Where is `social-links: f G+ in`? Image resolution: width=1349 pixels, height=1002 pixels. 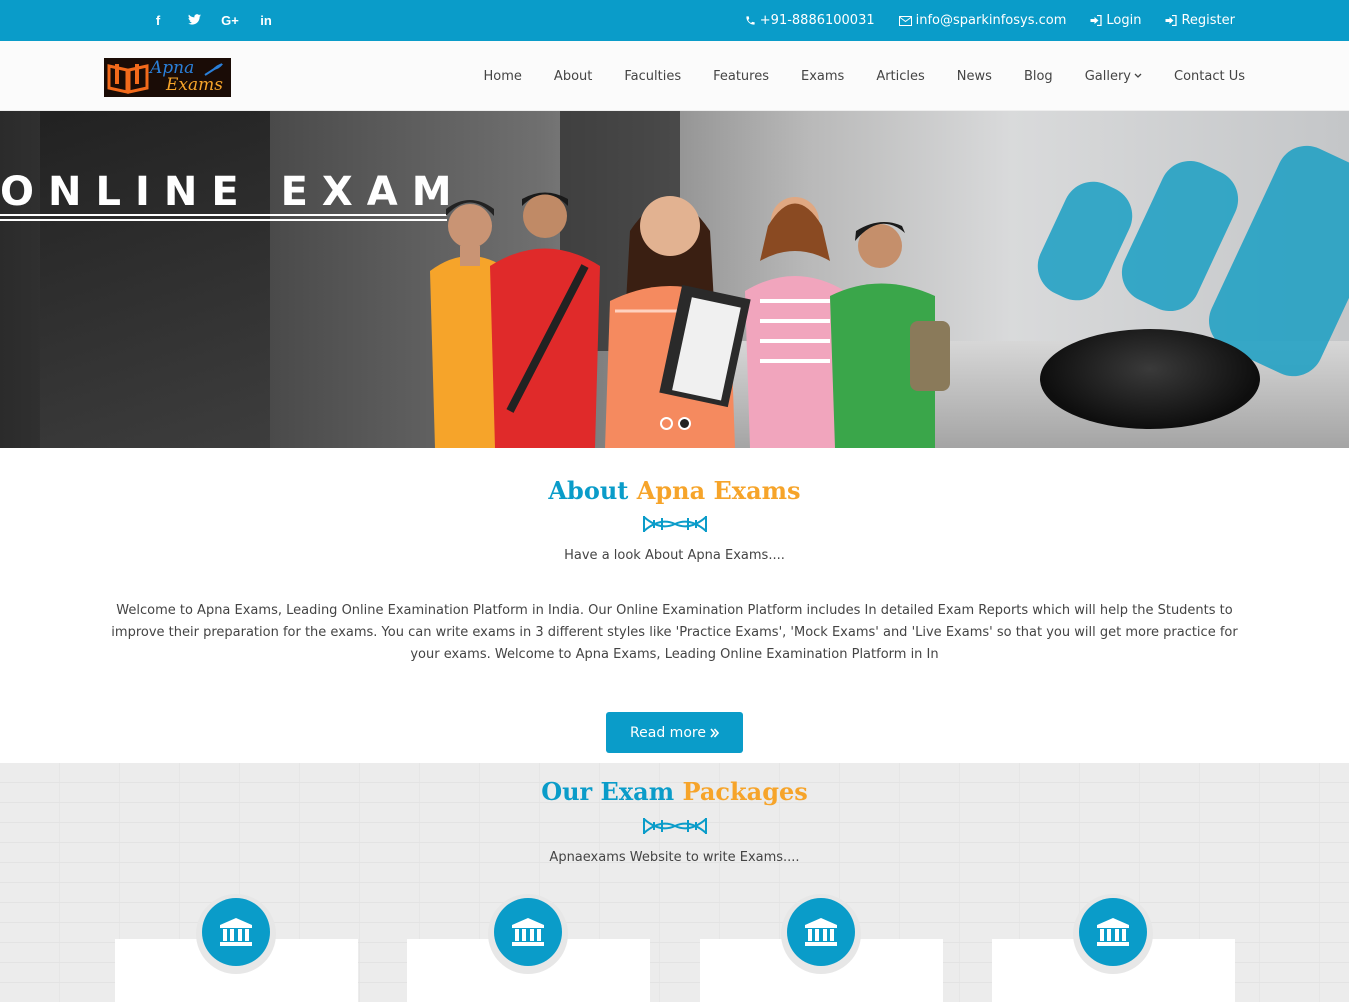 social-links: f G+ in is located at coordinates (212, 20).